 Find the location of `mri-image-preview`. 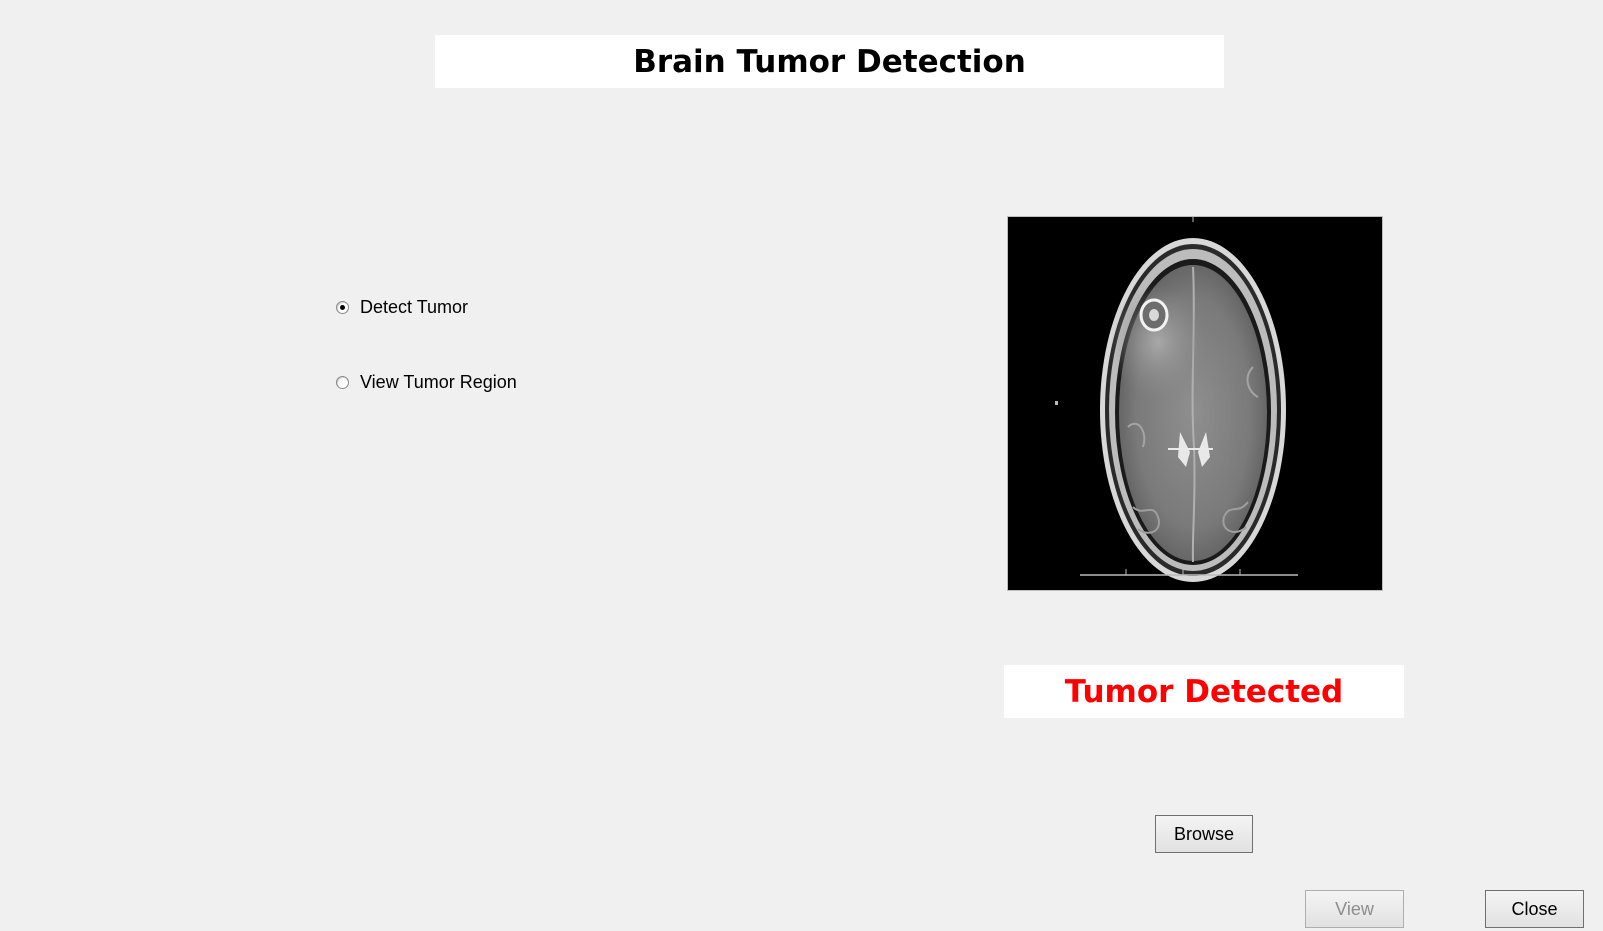

mri-image-preview is located at coordinates (1195, 403).